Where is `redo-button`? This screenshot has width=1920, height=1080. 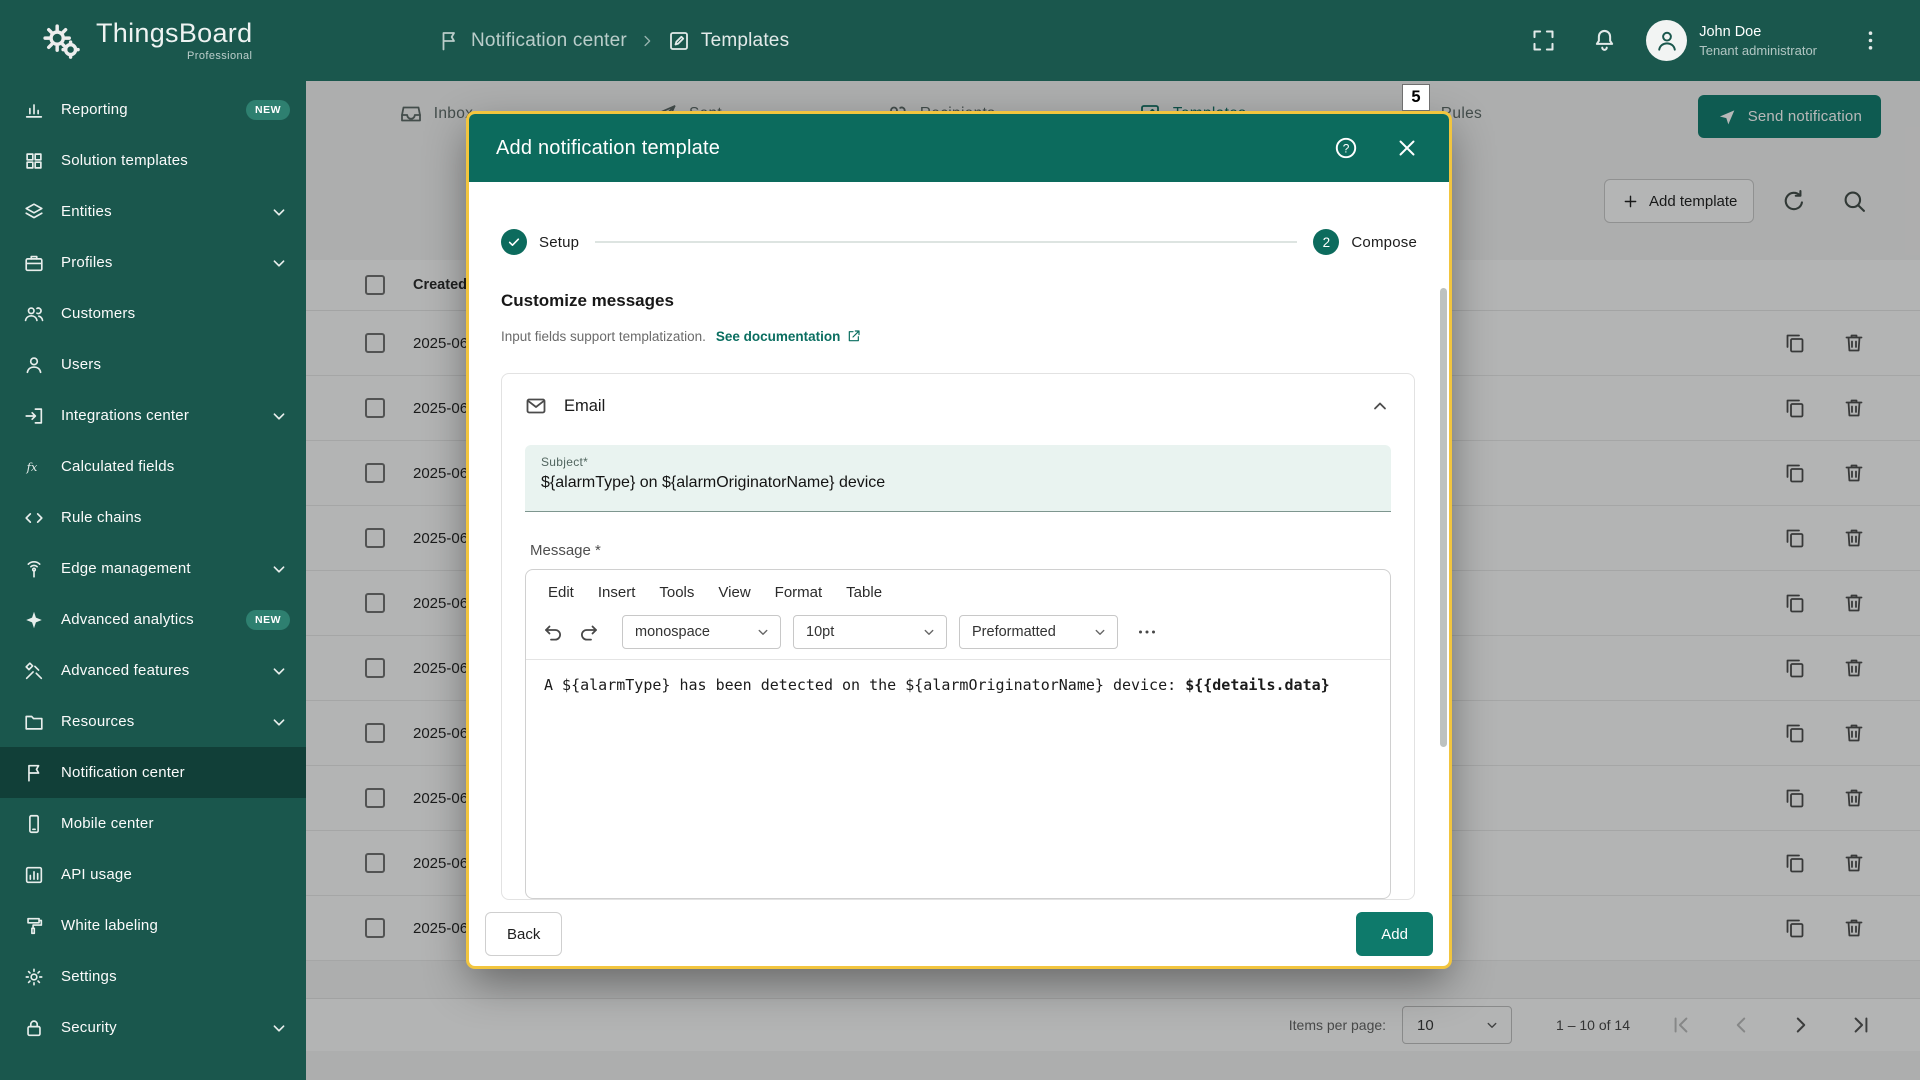
redo-button is located at coordinates (589, 632).